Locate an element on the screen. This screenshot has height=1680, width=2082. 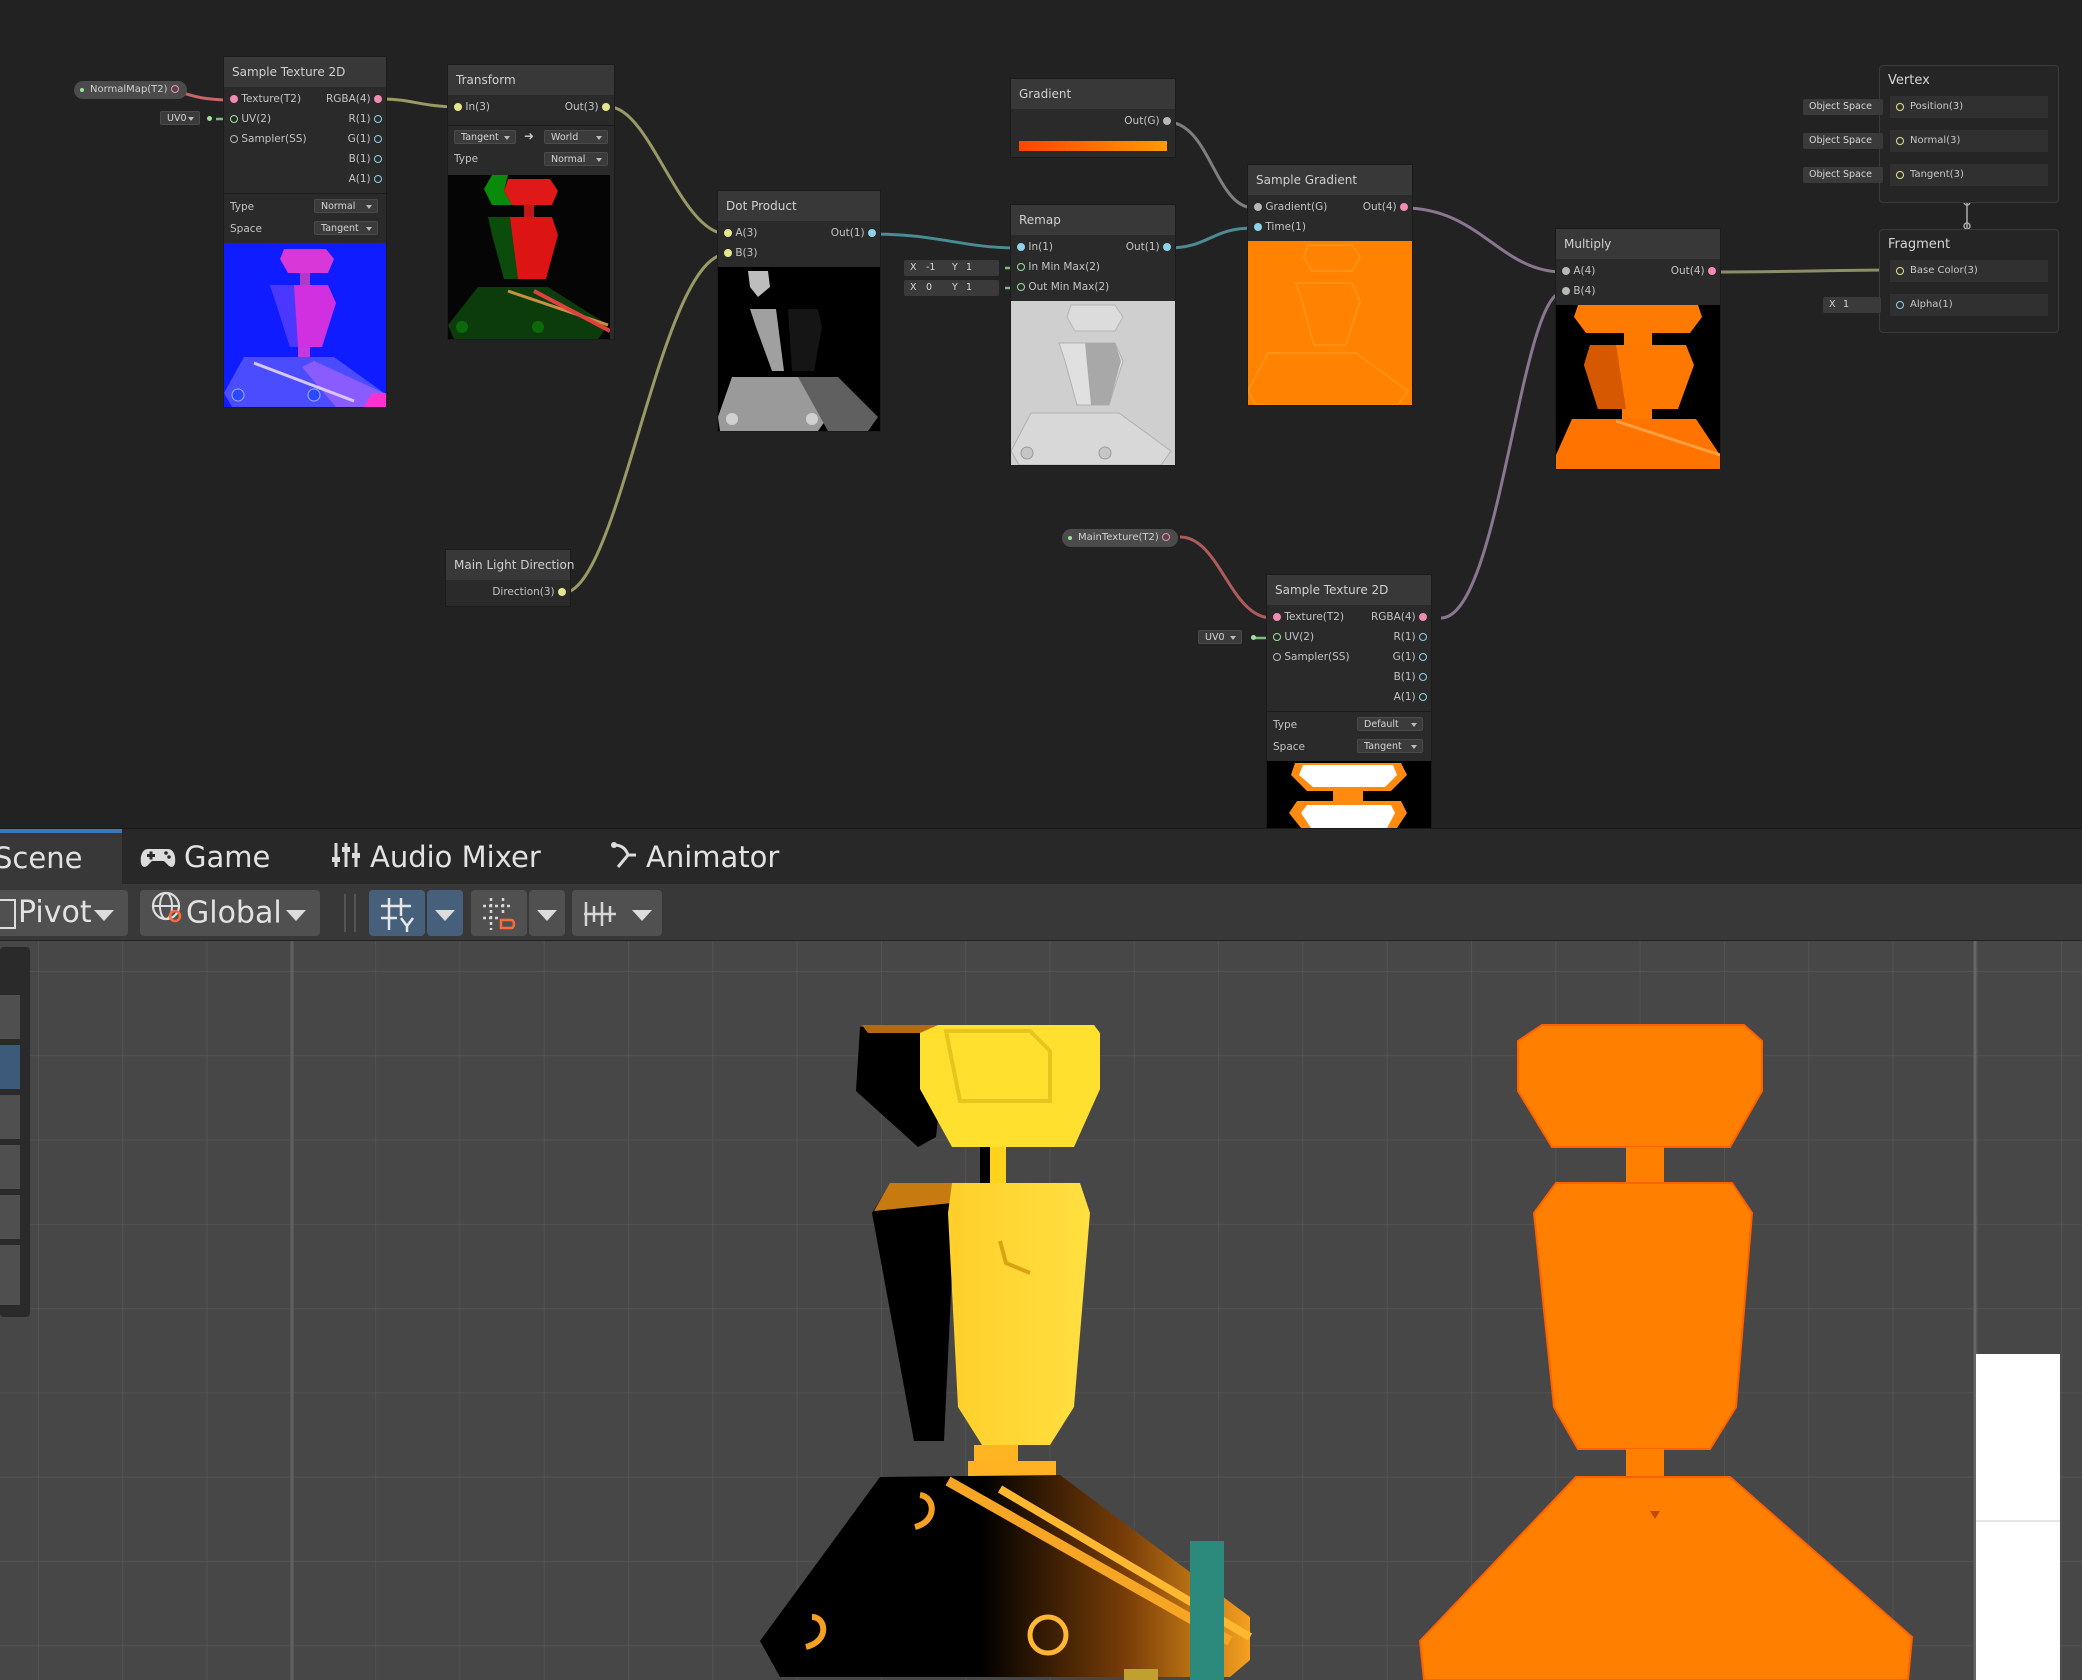
uv-dropdown: UV0 is located at coordinates (180, 118).